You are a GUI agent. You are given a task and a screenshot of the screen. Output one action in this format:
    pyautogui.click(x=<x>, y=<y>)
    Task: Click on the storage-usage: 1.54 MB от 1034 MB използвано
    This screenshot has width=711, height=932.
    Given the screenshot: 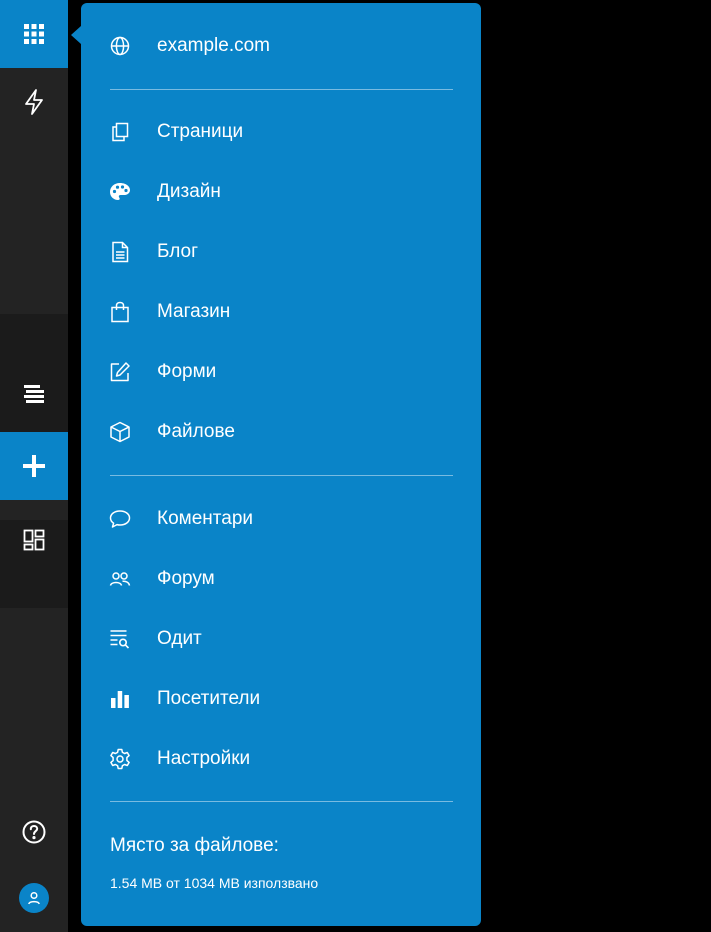 What is the action you would take?
    pyautogui.click(x=214, y=883)
    